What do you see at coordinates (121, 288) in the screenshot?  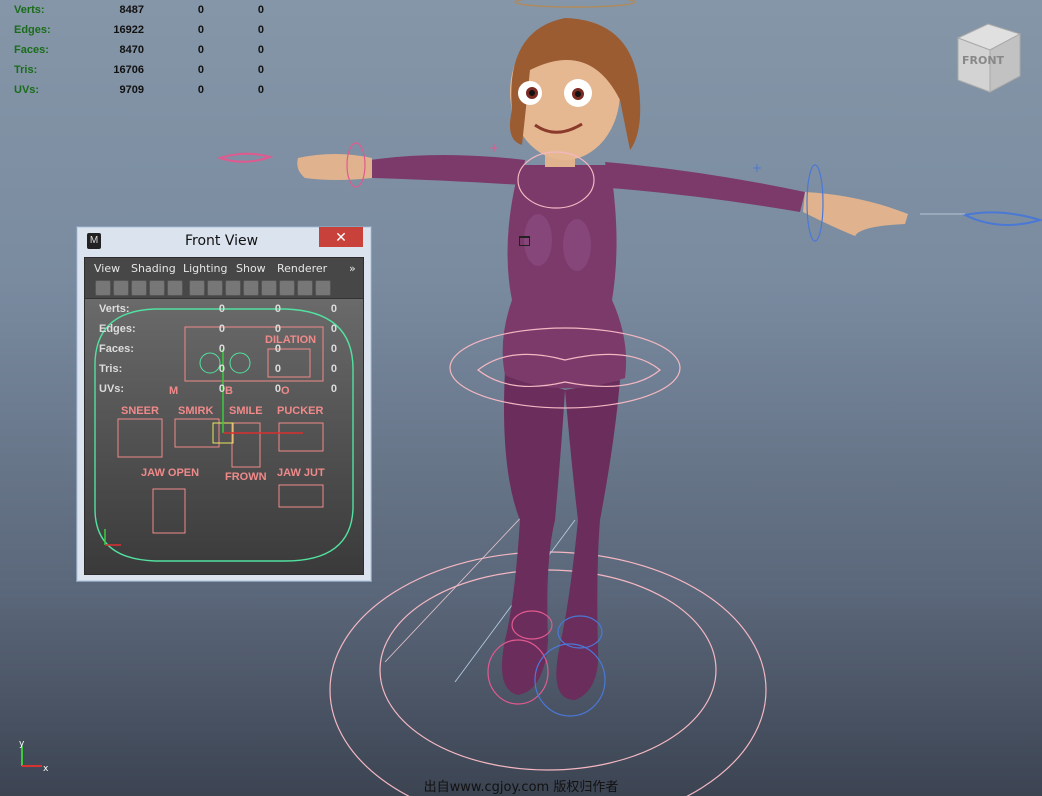 I see `camera-attributes-icon` at bounding box center [121, 288].